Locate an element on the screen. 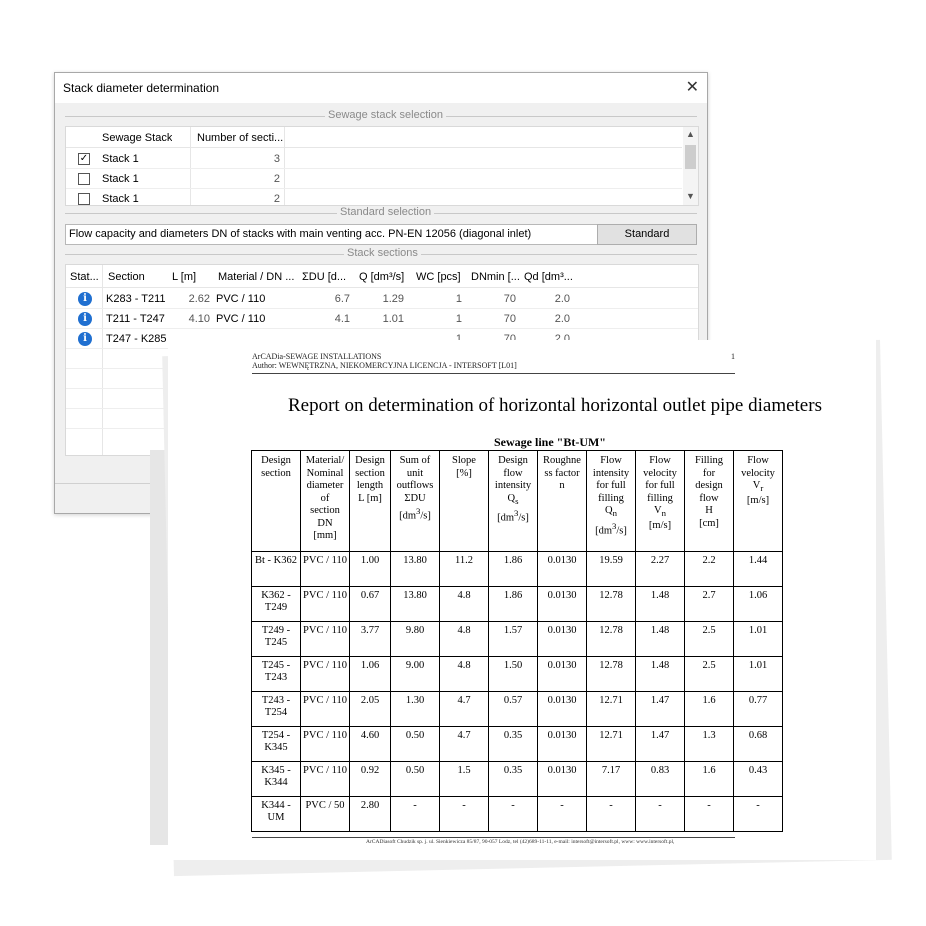 Image resolution: width=926 pixels, height=926 pixels. scroll-up-icon: ▲ is located at coordinates (690, 134).